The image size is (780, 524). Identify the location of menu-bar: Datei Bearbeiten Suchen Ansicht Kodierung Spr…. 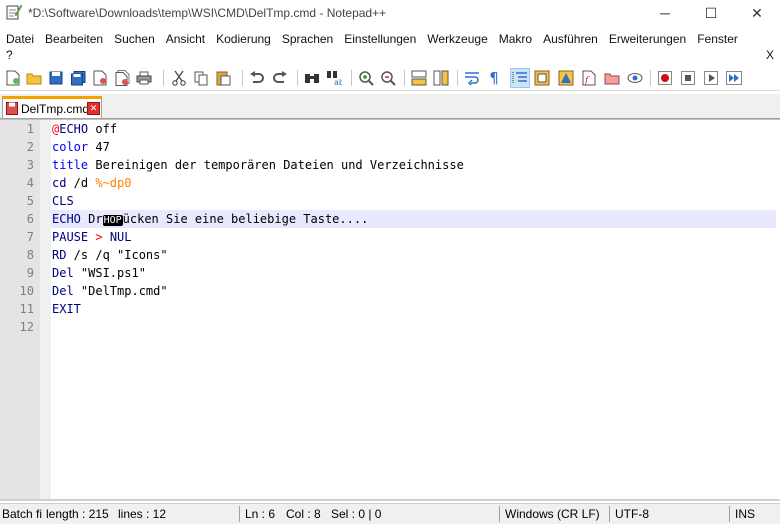
(390, 46).